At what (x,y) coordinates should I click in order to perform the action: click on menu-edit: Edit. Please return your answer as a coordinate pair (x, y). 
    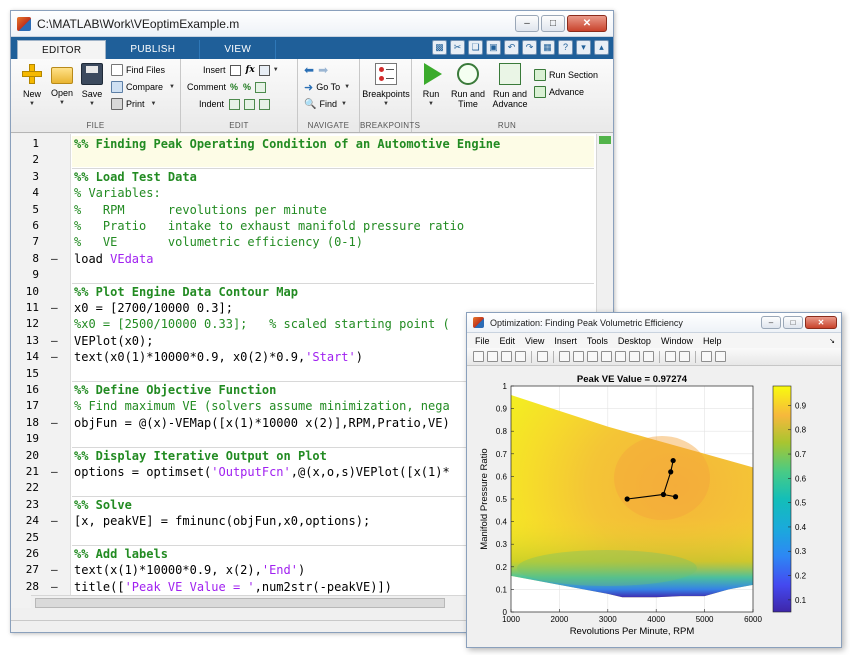
    Looking at the image, I should click on (508, 341).